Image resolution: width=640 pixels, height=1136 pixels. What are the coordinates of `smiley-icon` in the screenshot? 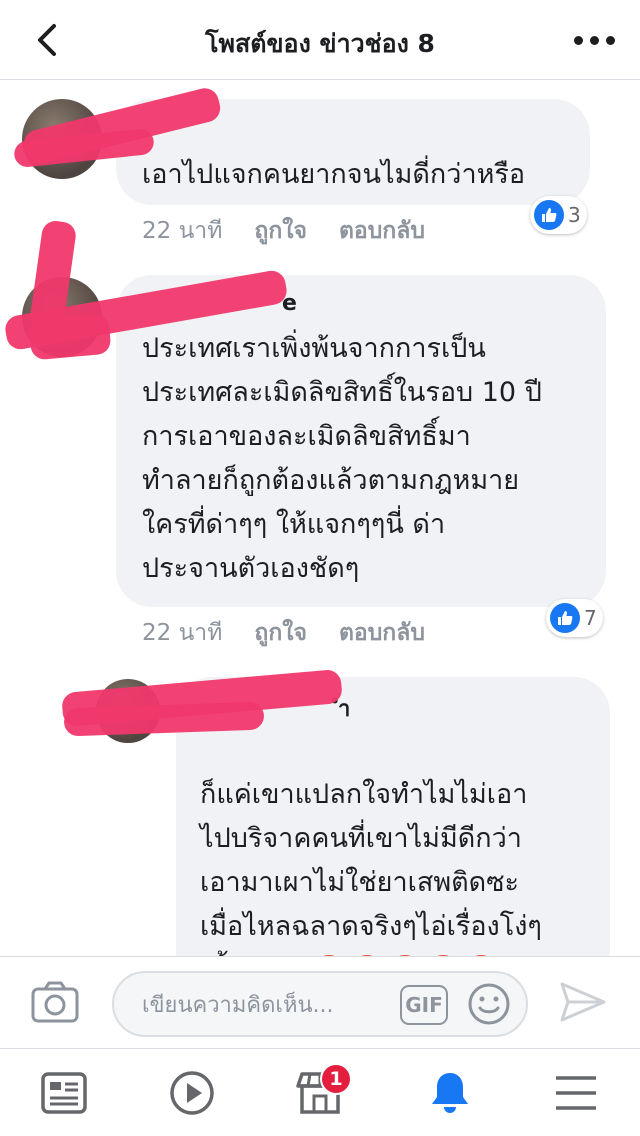 It's located at (489, 1004).